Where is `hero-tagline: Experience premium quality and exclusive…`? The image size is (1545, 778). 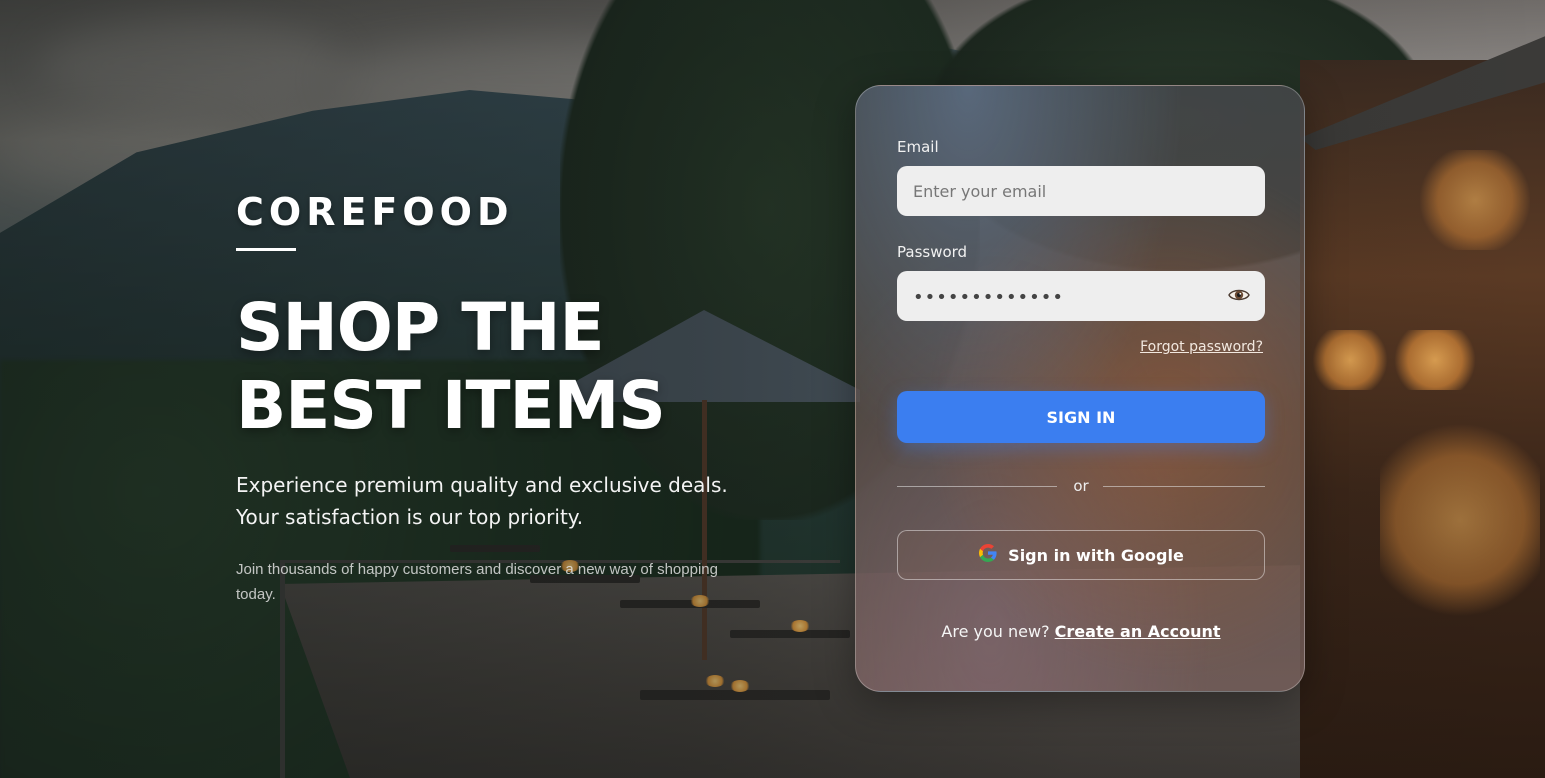 hero-tagline: Experience premium quality and exclusive… is located at coordinates (482, 501).